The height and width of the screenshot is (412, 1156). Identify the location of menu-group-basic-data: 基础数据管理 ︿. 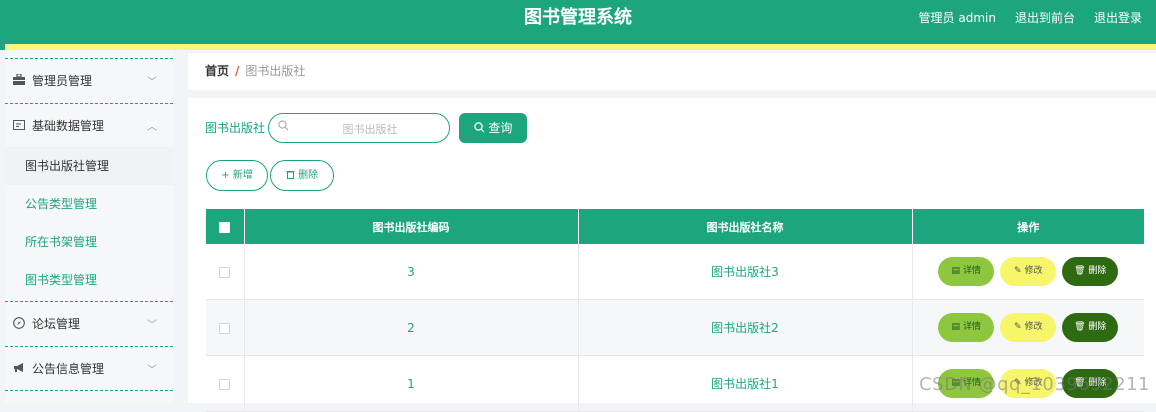
(89, 125).